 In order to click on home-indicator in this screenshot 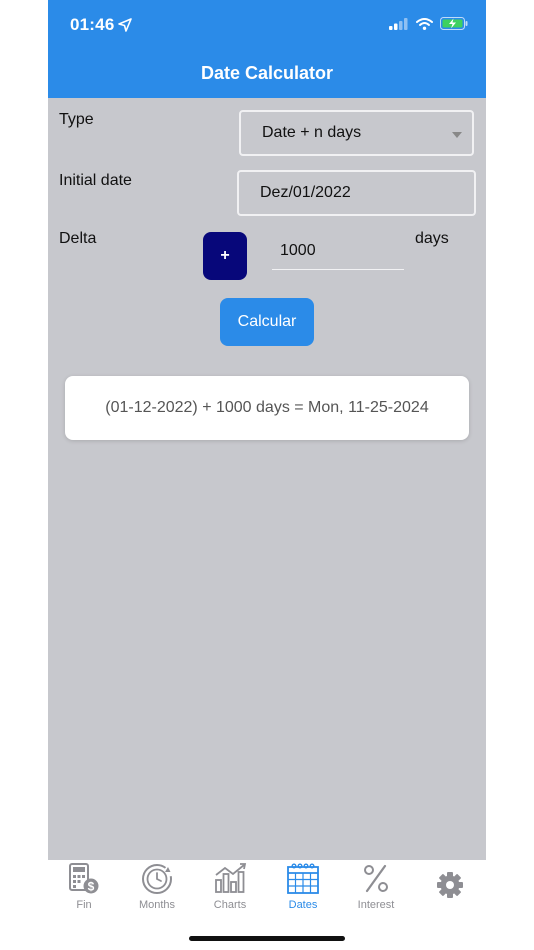, I will do `click(267, 938)`.